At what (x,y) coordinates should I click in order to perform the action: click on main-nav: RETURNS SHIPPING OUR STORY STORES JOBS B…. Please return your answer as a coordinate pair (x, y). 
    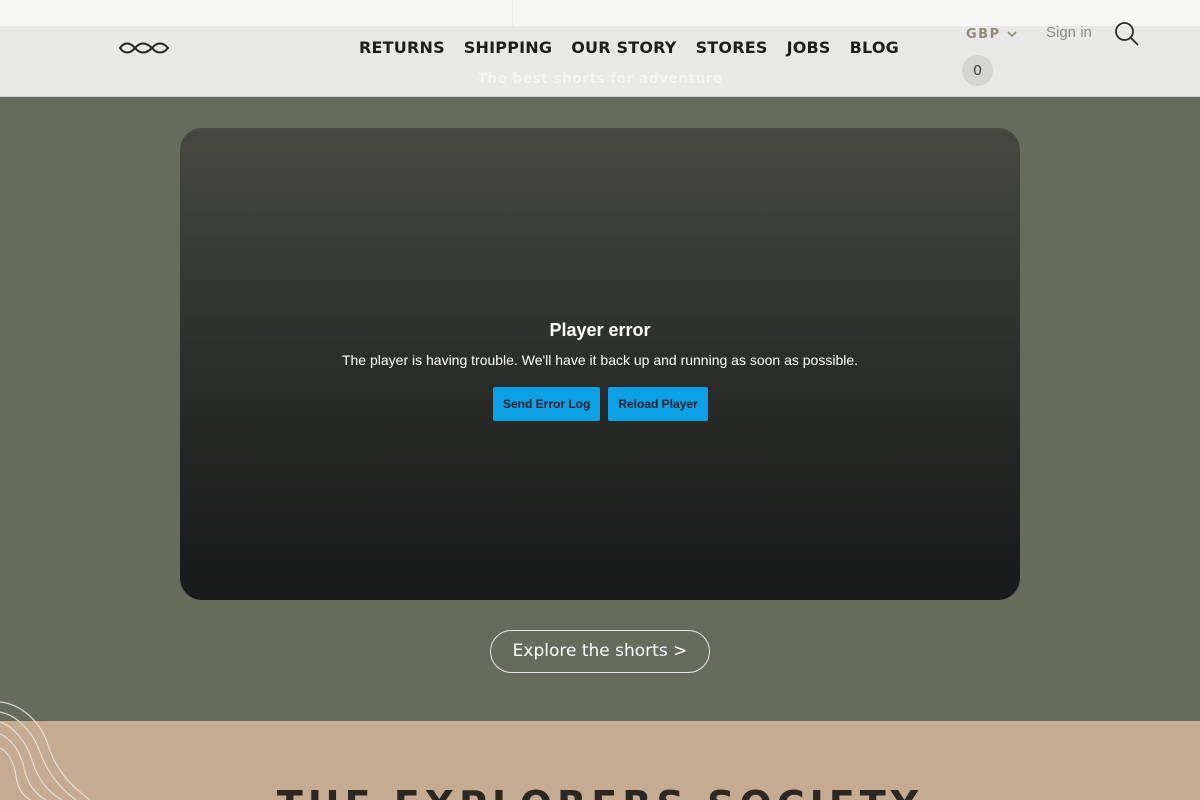
    Looking at the image, I should click on (628, 48).